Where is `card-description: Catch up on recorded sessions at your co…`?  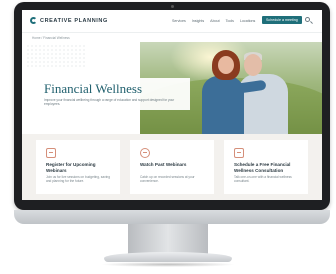 card-description: Catch up on recorded sessions at your co… is located at coordinates (167, 179).